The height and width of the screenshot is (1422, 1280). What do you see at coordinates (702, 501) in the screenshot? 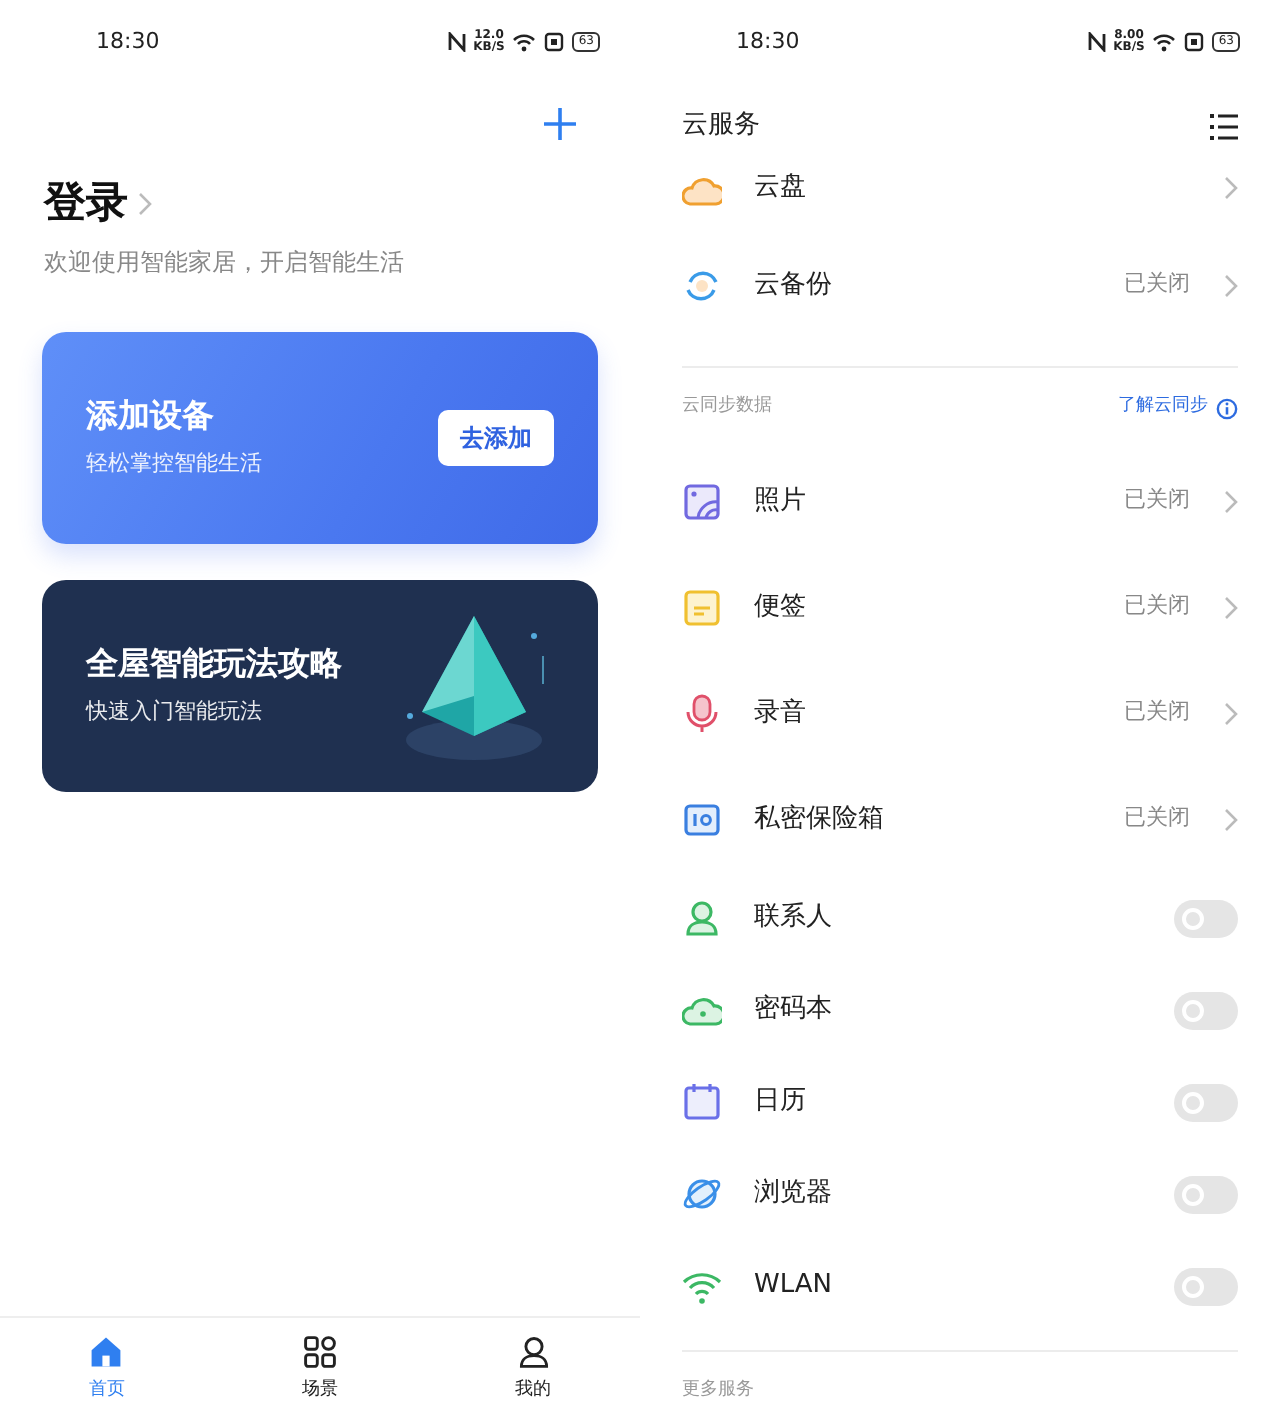
I see `photo-icon` at bounding box center [702, 501].